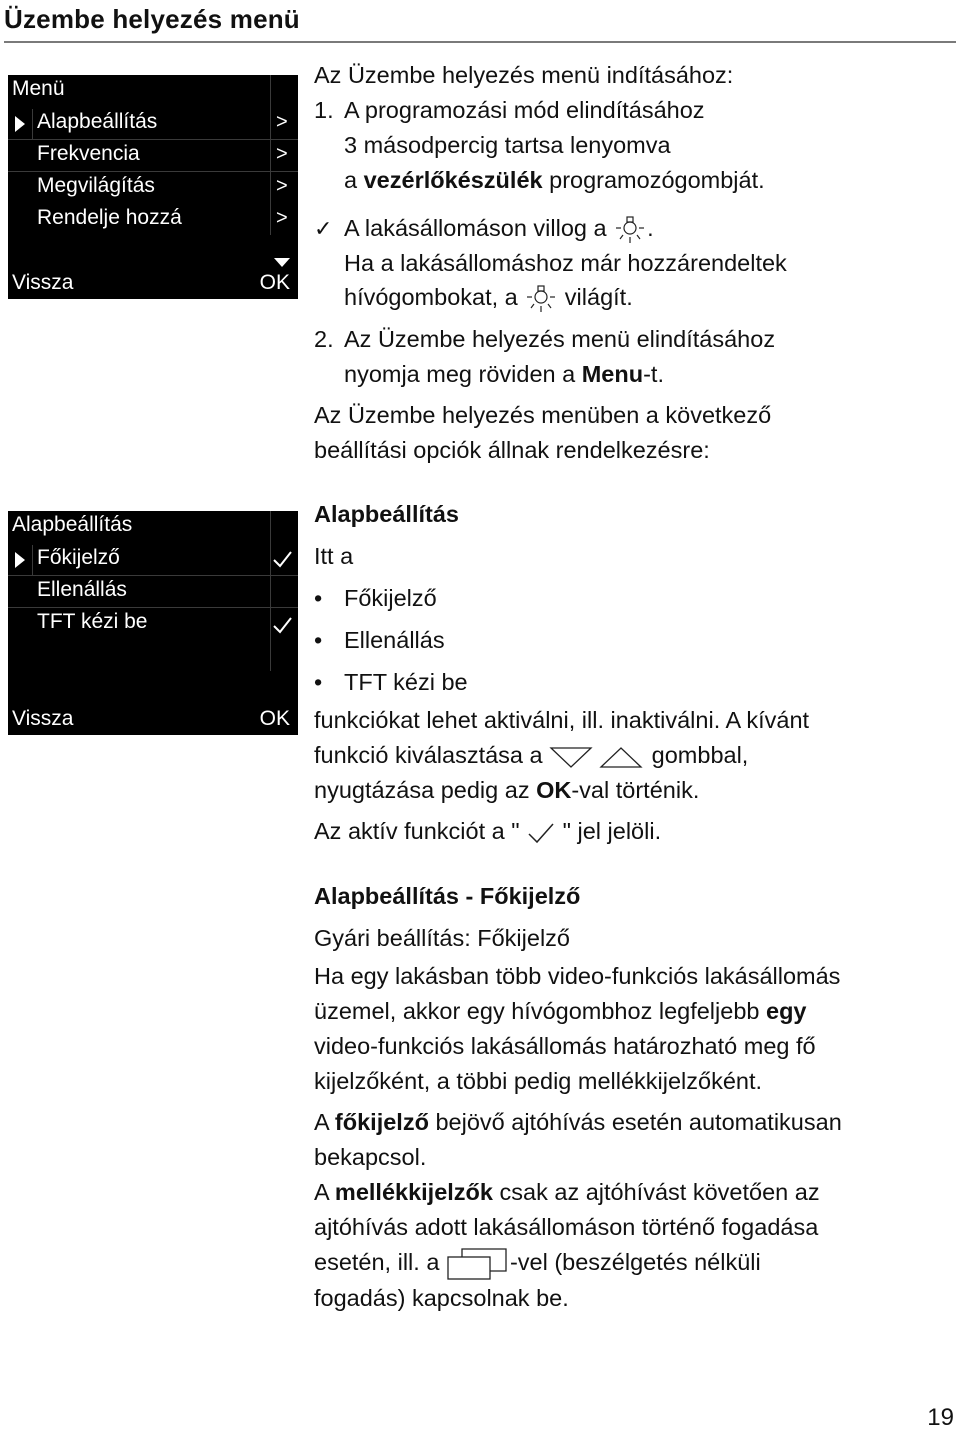  What do you see at coordinates (354, 180) in the screenshot?
I see `text: a` at bounding box center [354, 180].